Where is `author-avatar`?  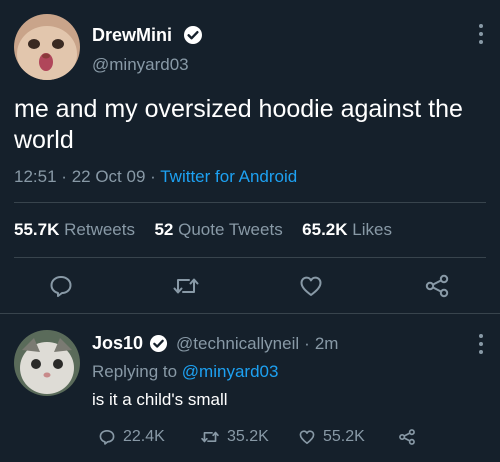
author-avatar is located at coordinates (47, 47).